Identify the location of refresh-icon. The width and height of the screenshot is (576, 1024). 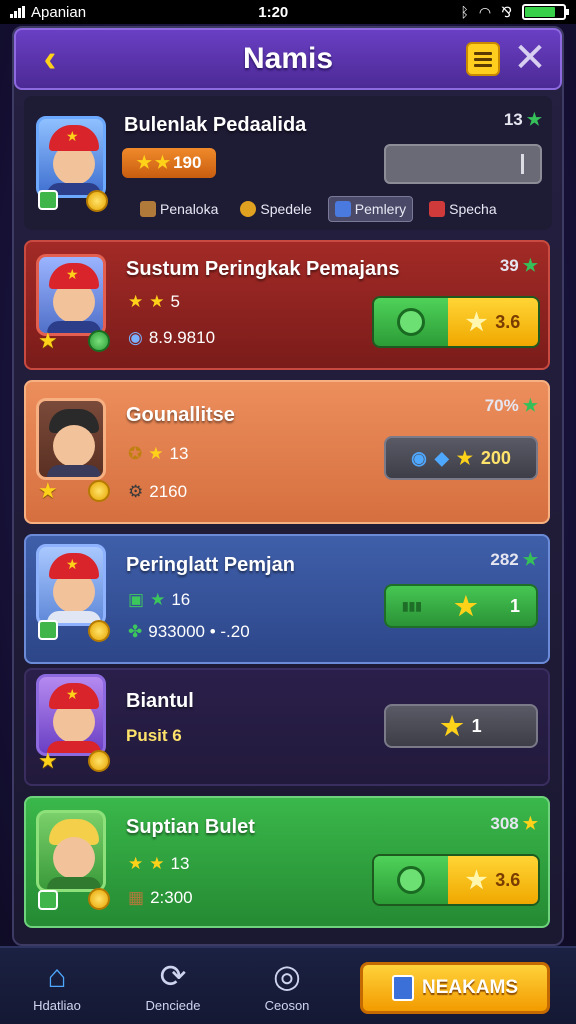
(411, 880).